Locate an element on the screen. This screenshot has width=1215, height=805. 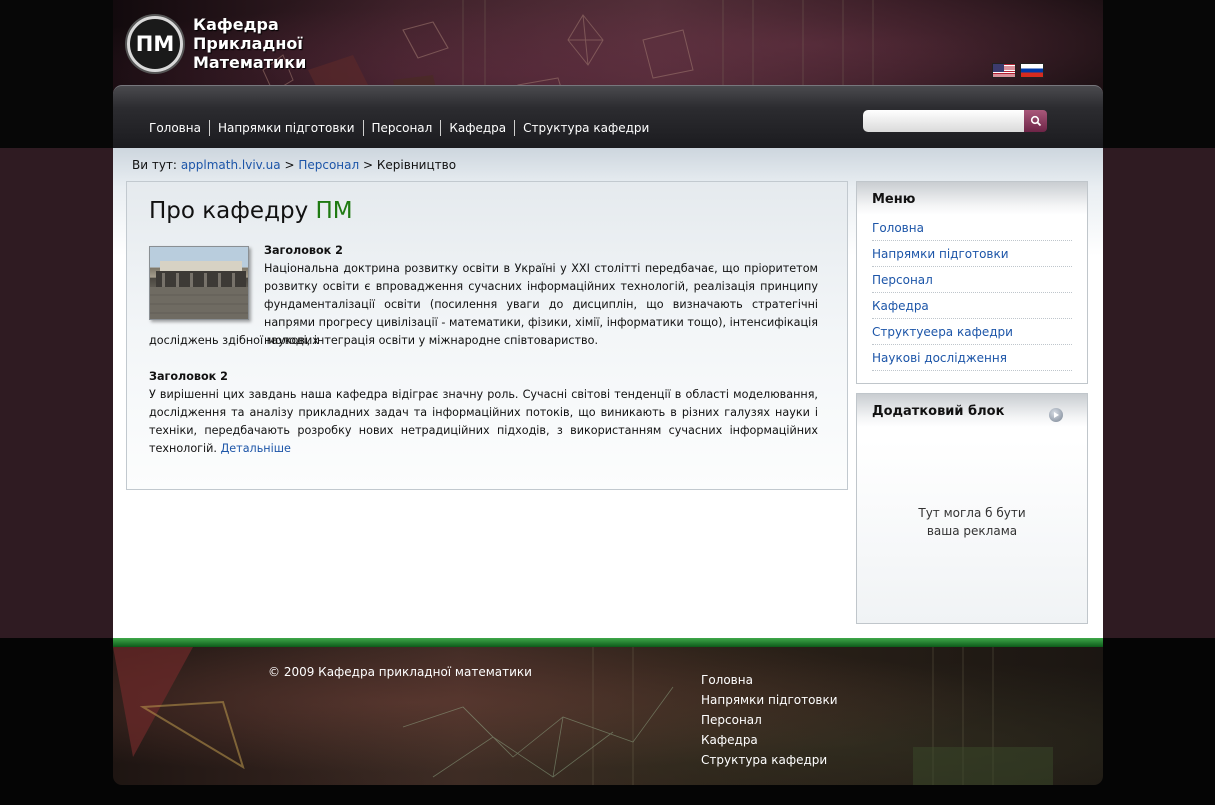
nav-item-department: Кафедра is located at coordinates (477, 128).